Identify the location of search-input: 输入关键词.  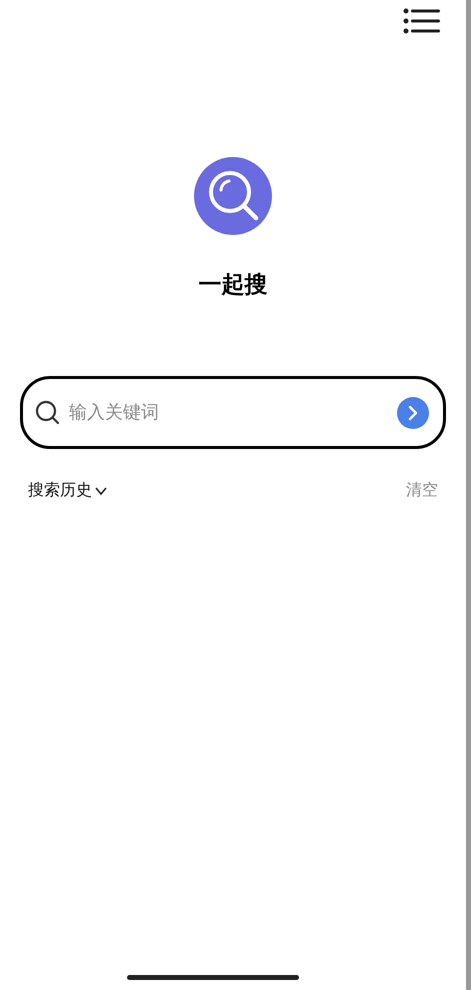
(229, 412).